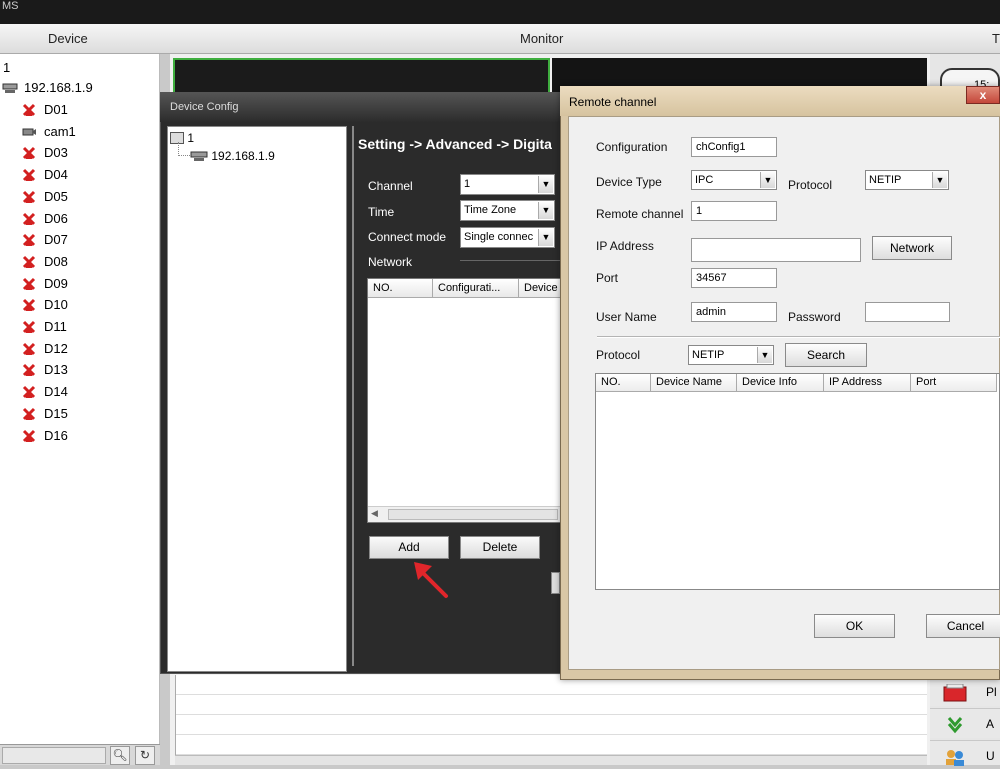 The width and height of the screenshot is (1000, 769). What do you see at coordinates (82, 284) in the screenshot?
I see `tree-channel-item: D09` at bounding box center [82, 284].